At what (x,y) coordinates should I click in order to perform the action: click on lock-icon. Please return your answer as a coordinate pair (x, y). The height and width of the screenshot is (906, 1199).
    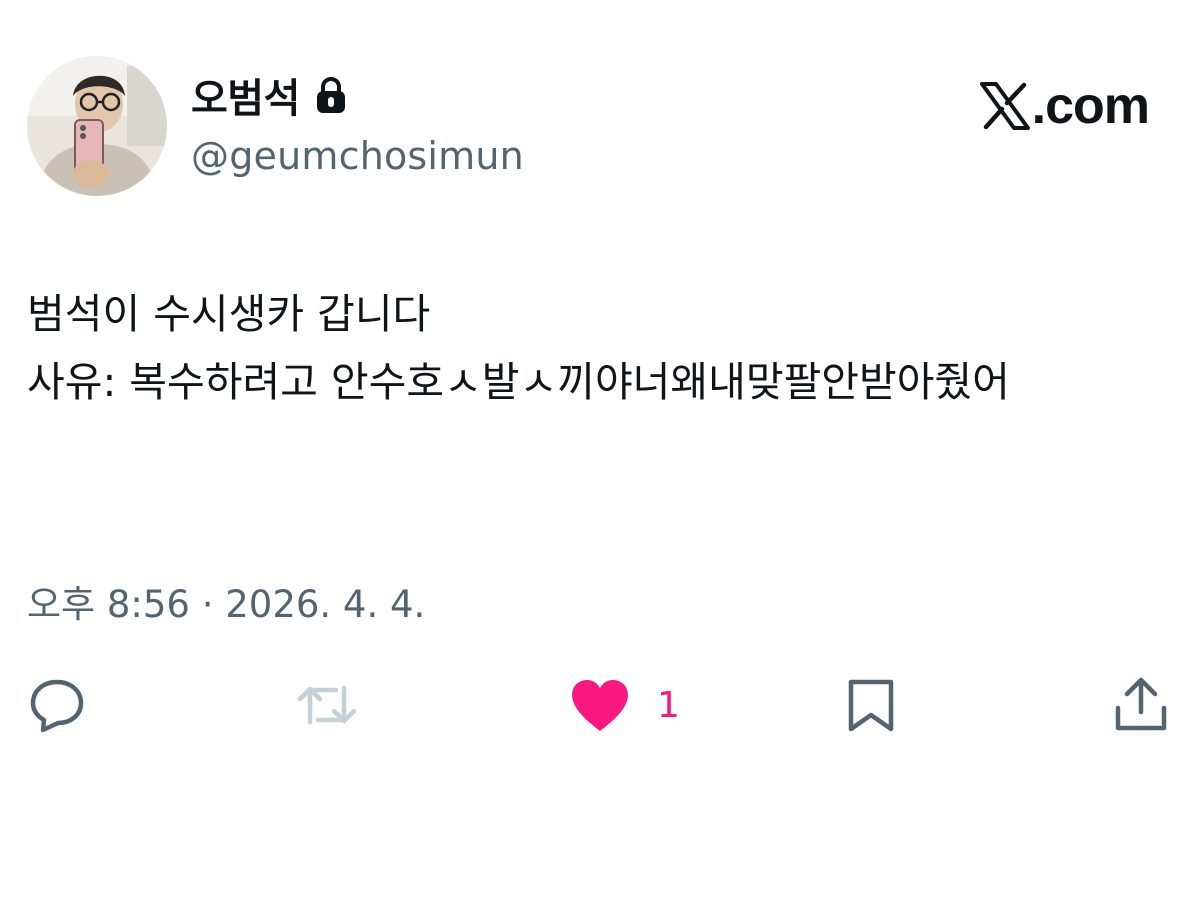
    Looking at the image, I should click on (331, 95).